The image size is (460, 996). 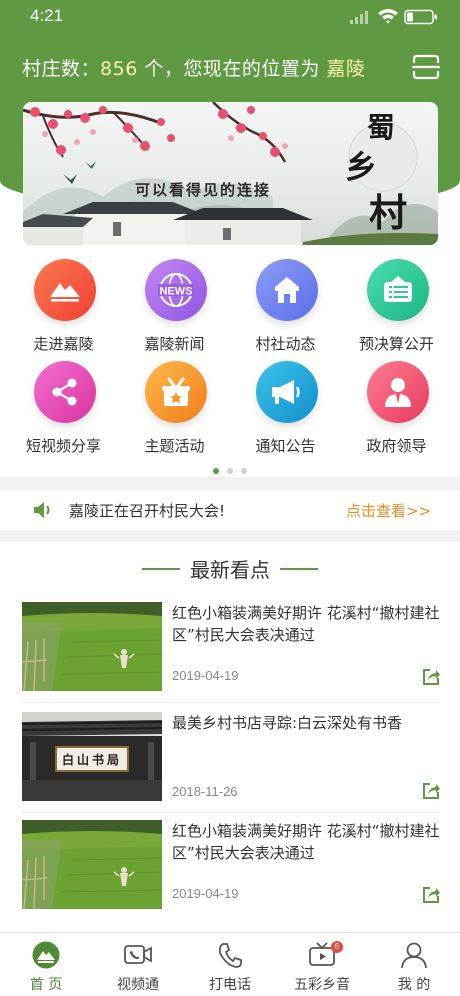 I want to click on notification-badge: 6, so click(x=337, y=947).